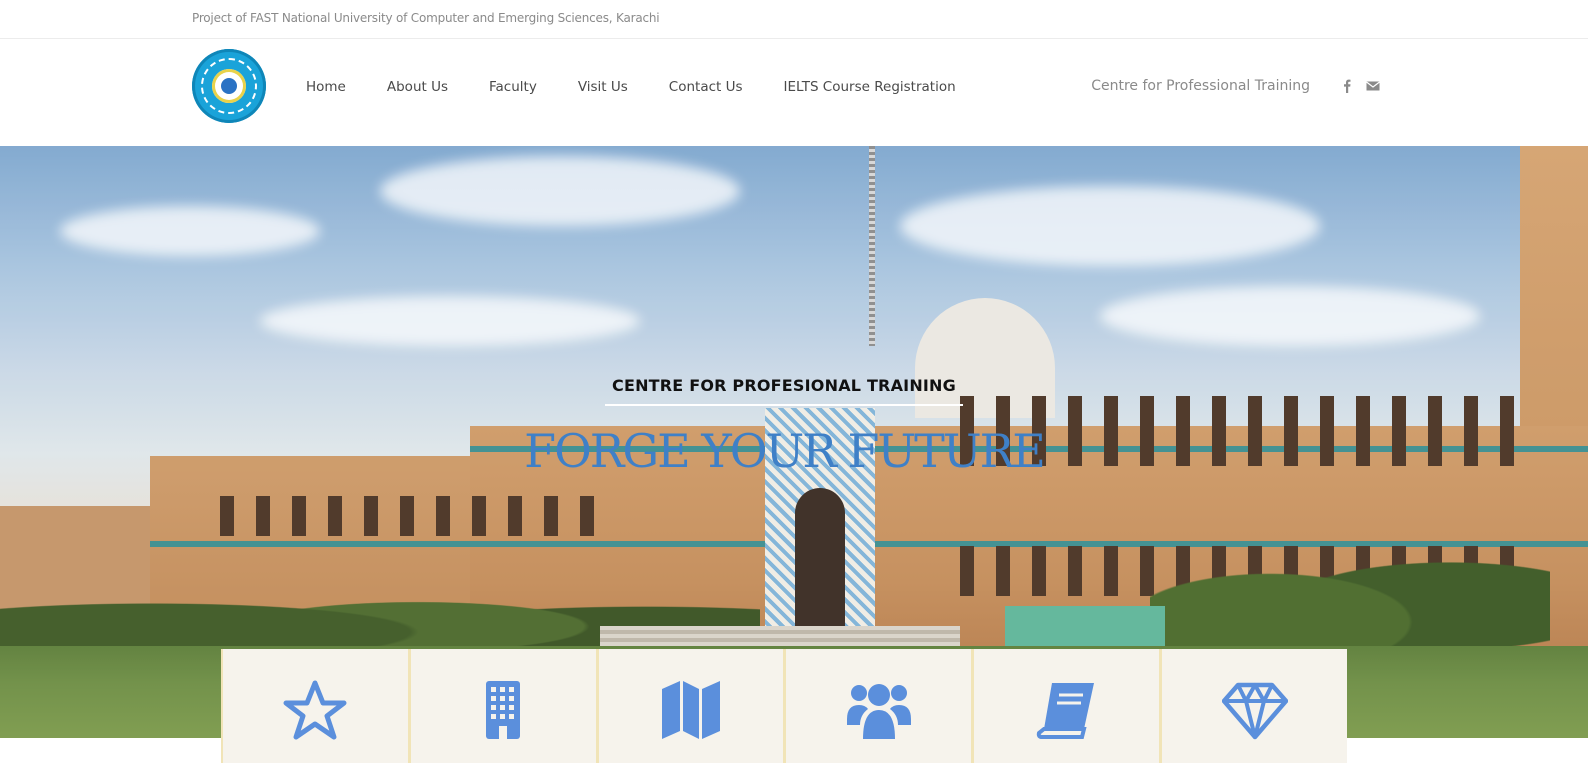 Image resolution: width=1588 pixels, height=763 pixels. I want to click on envelope-icon, so click(1373, 86).